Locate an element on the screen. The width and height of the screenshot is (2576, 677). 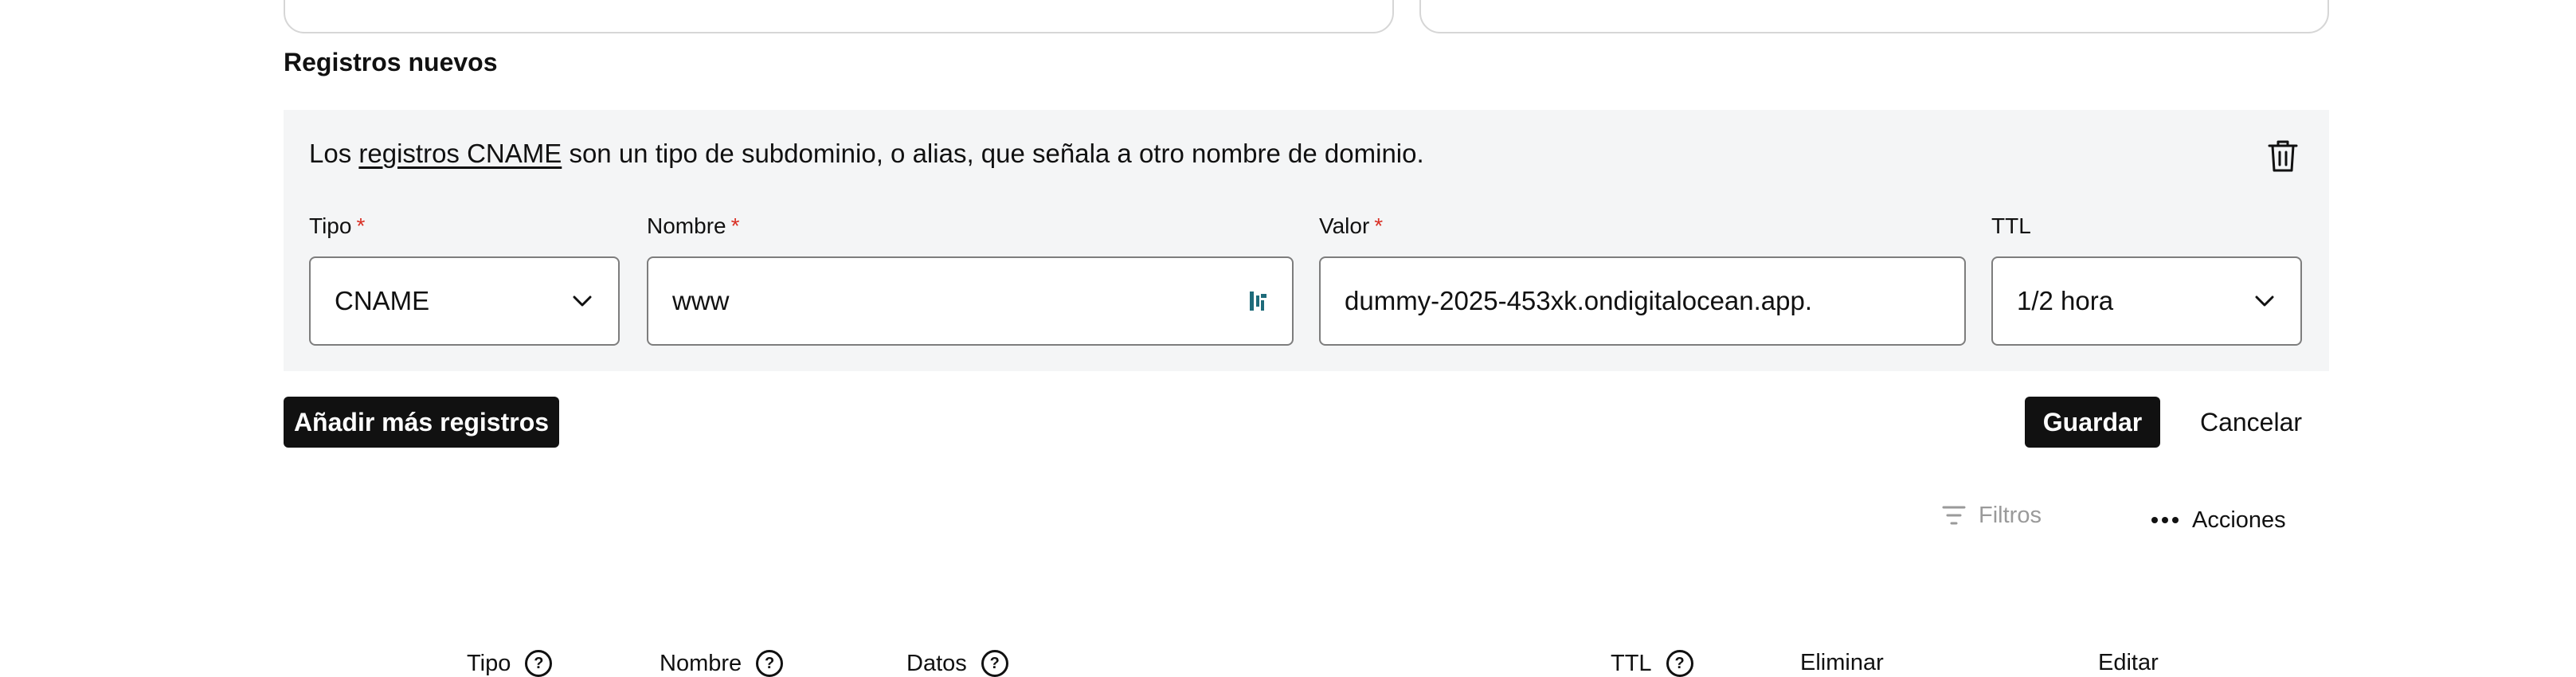
nombre-label: Nombre * is located at coordinates (693, 225).